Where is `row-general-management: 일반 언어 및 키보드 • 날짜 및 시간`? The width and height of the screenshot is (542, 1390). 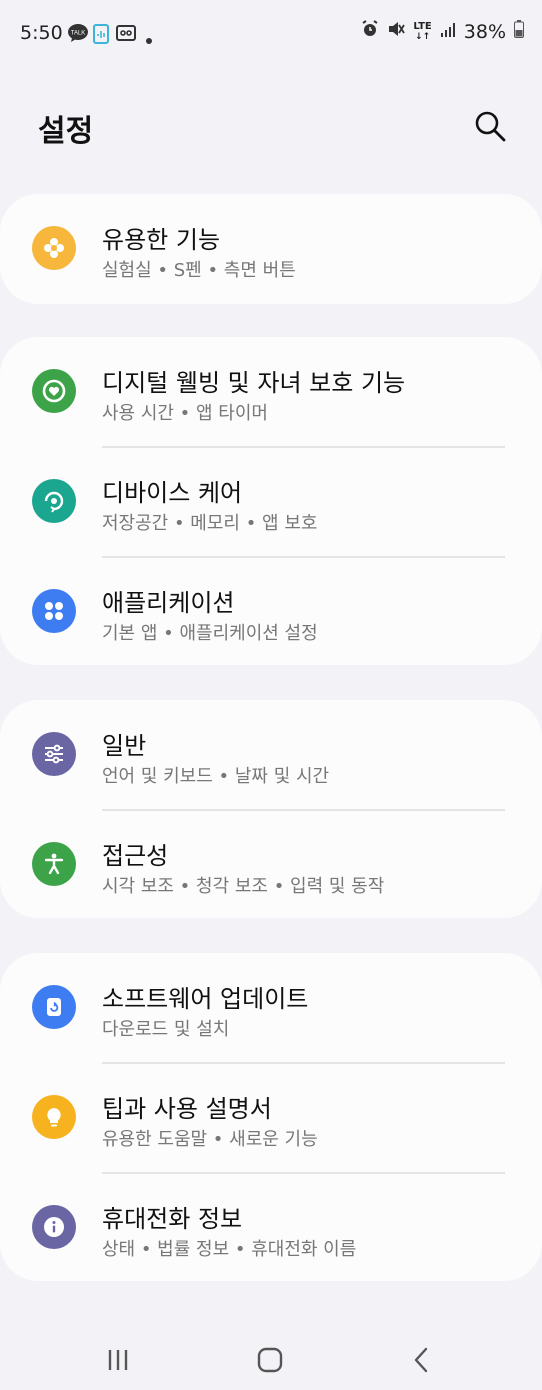
row-general-management: 일반 언어 및 키보드 • 날짜 및 시간 is located at coordinates (271, 755).